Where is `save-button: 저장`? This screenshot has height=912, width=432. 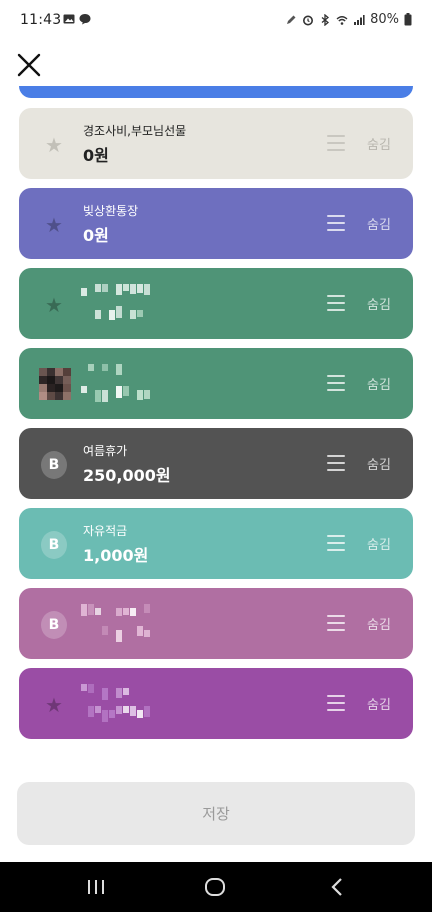 save-button: 저장 is located at coordinates (216, 813).